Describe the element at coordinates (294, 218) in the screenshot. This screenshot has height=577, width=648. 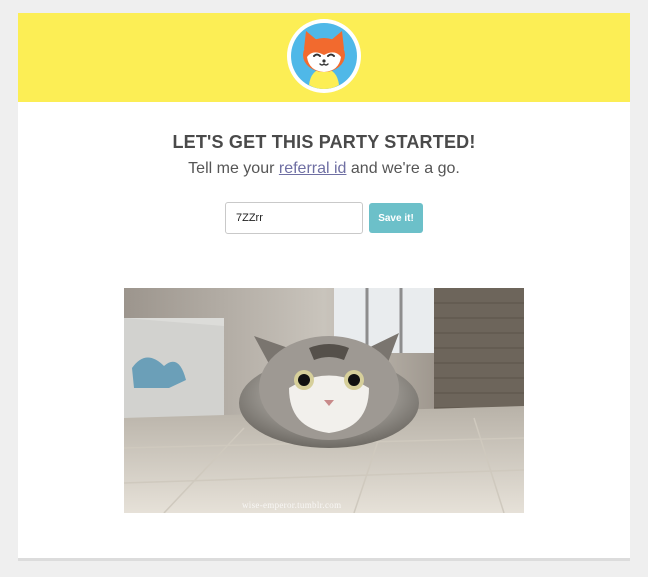
I see `referral-id-input` at that location.